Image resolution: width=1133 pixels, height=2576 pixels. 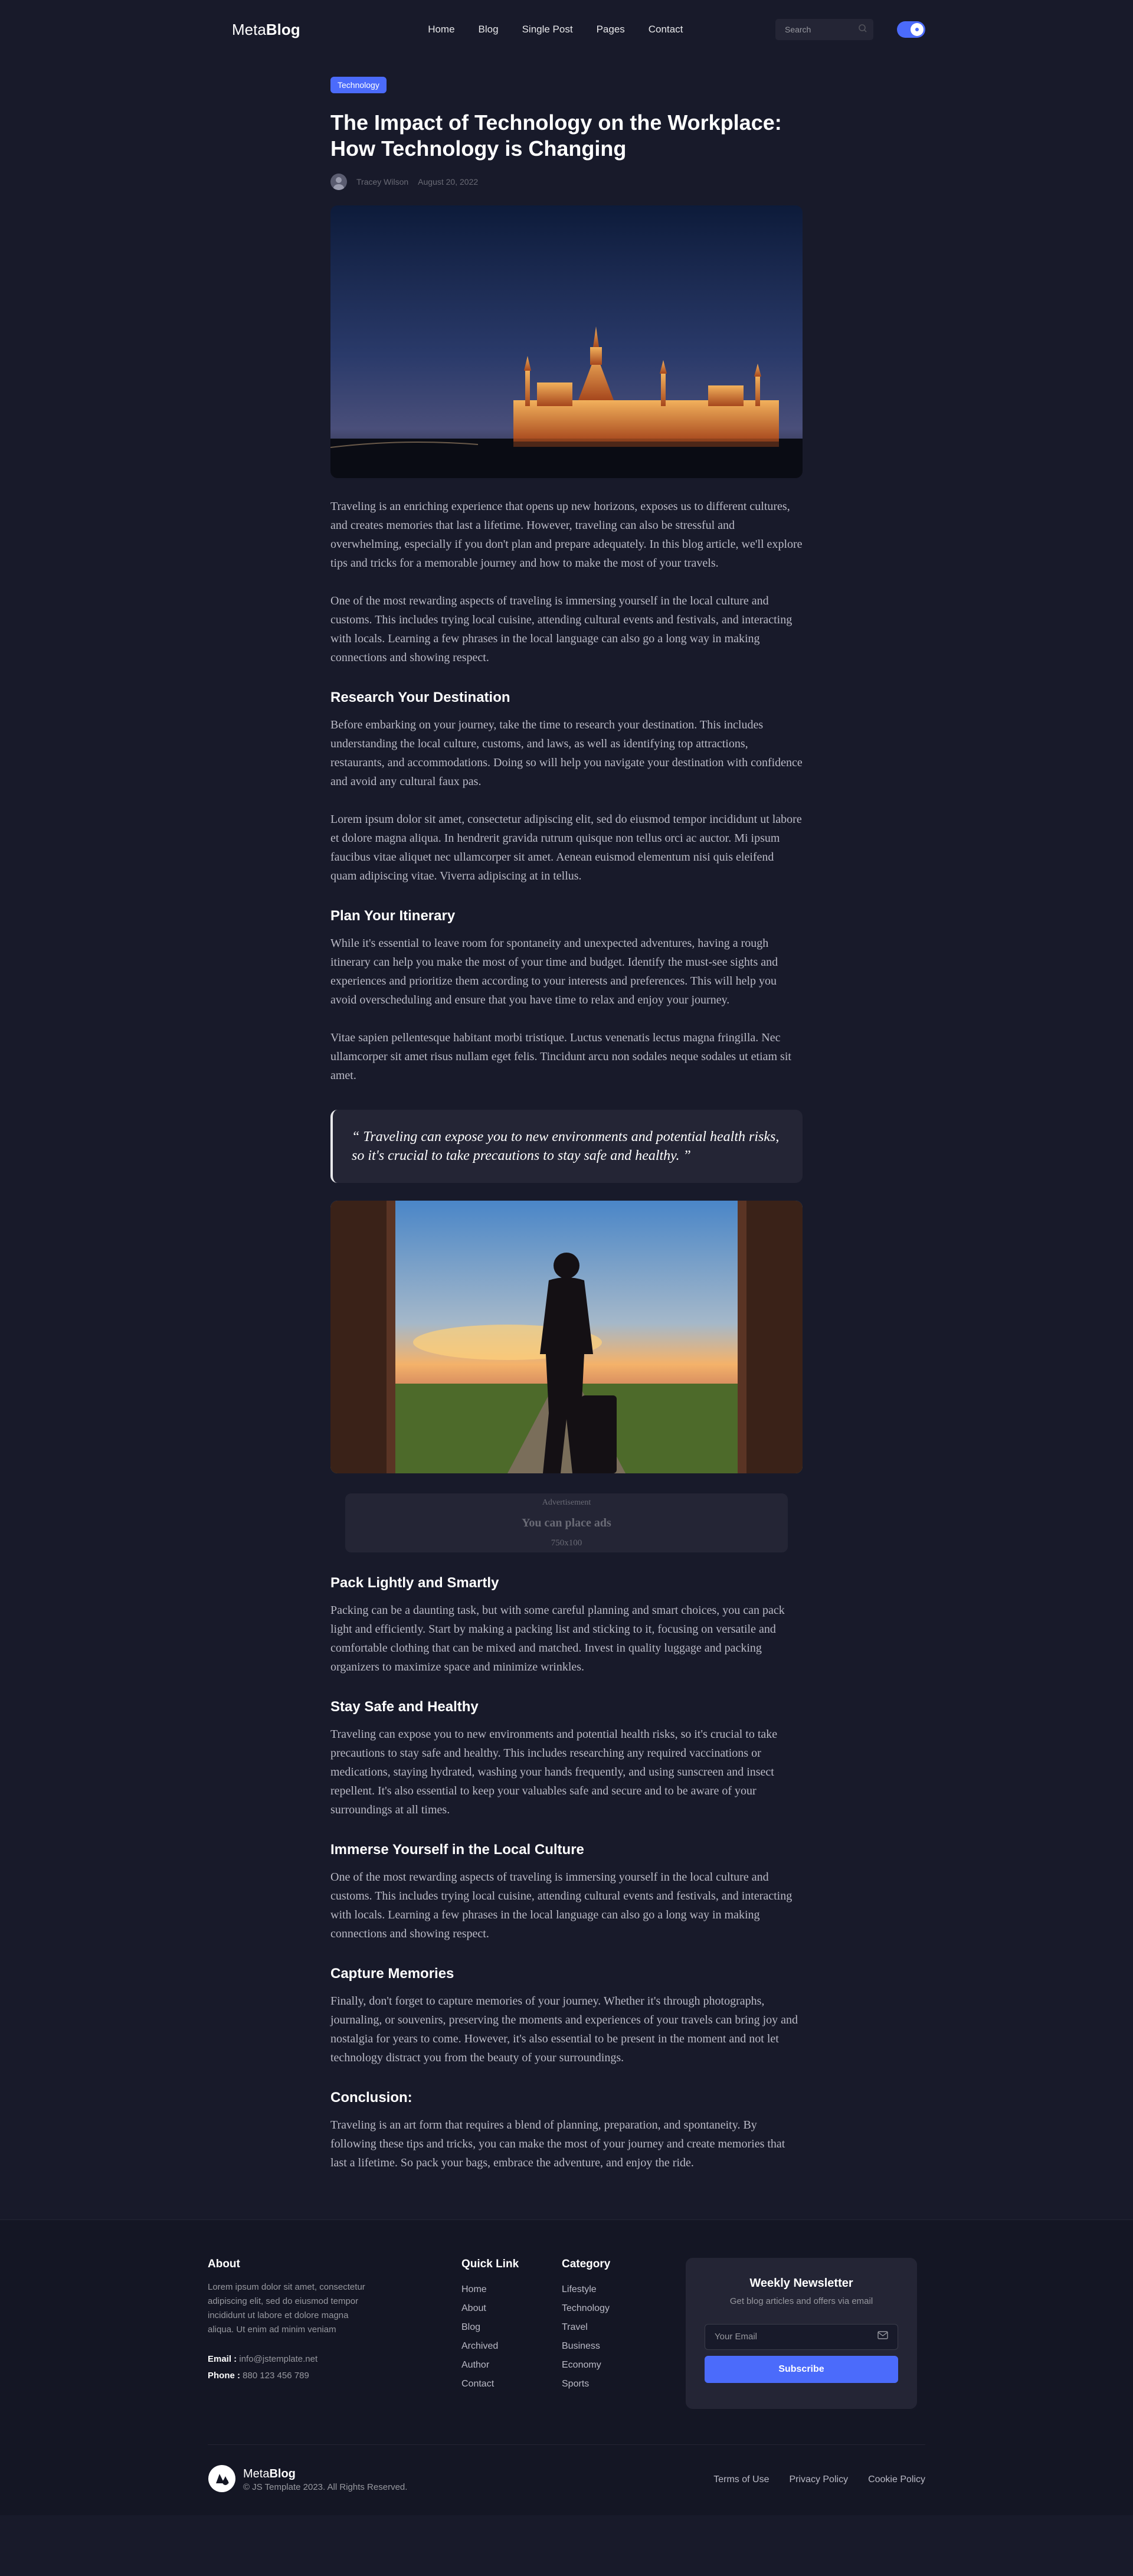 I want to click on terms-link: Terms of Use, so click(x=741, y=2479).